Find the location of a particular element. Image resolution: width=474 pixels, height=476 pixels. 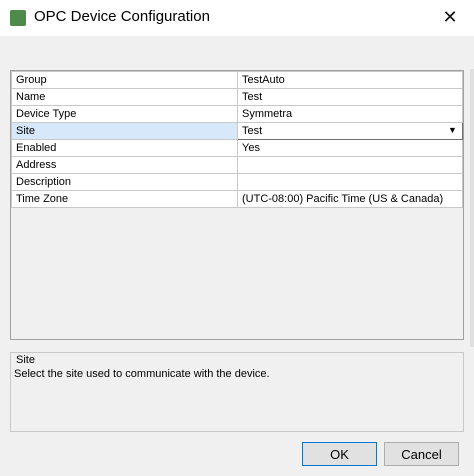

property-row-device-type: Device Type Symmetra is located at coordinates (237, 114).